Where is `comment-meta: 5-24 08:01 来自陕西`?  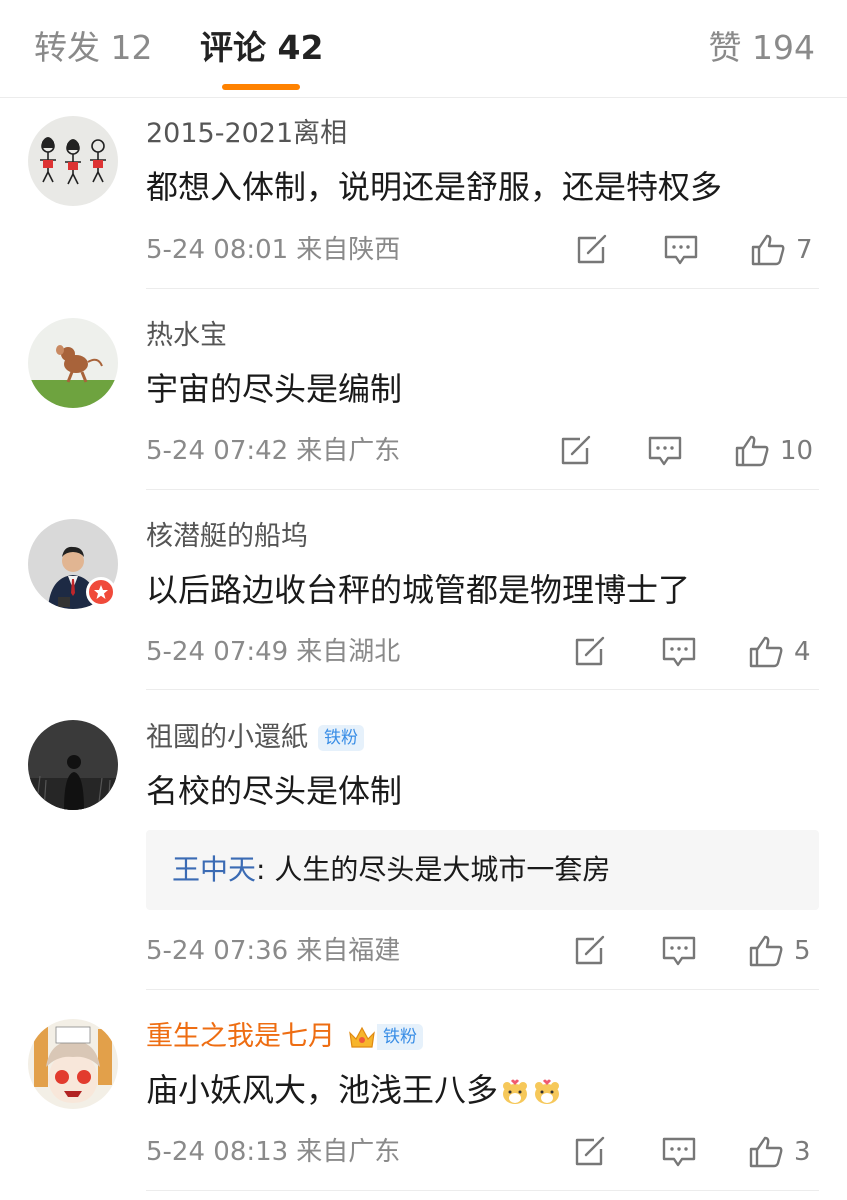 comment-meta: 5-24 08:01 来自陕西 is located at coordinates (273, 250).